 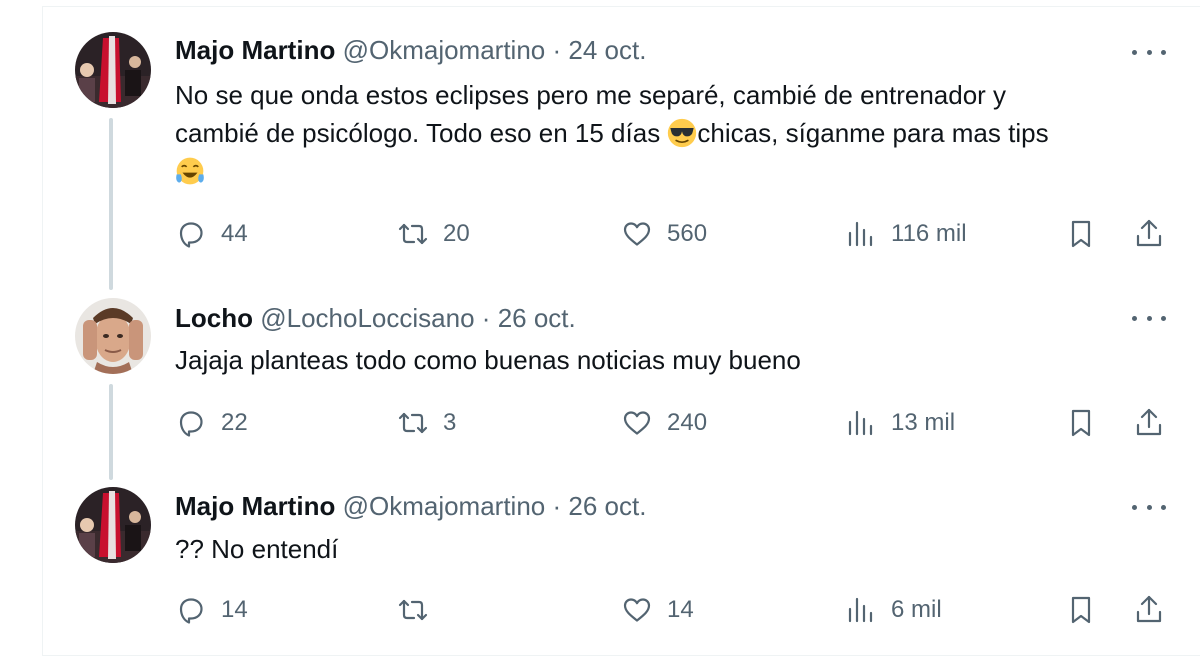 I want to click on retweet-button: 3, so click(x=426, y=423).